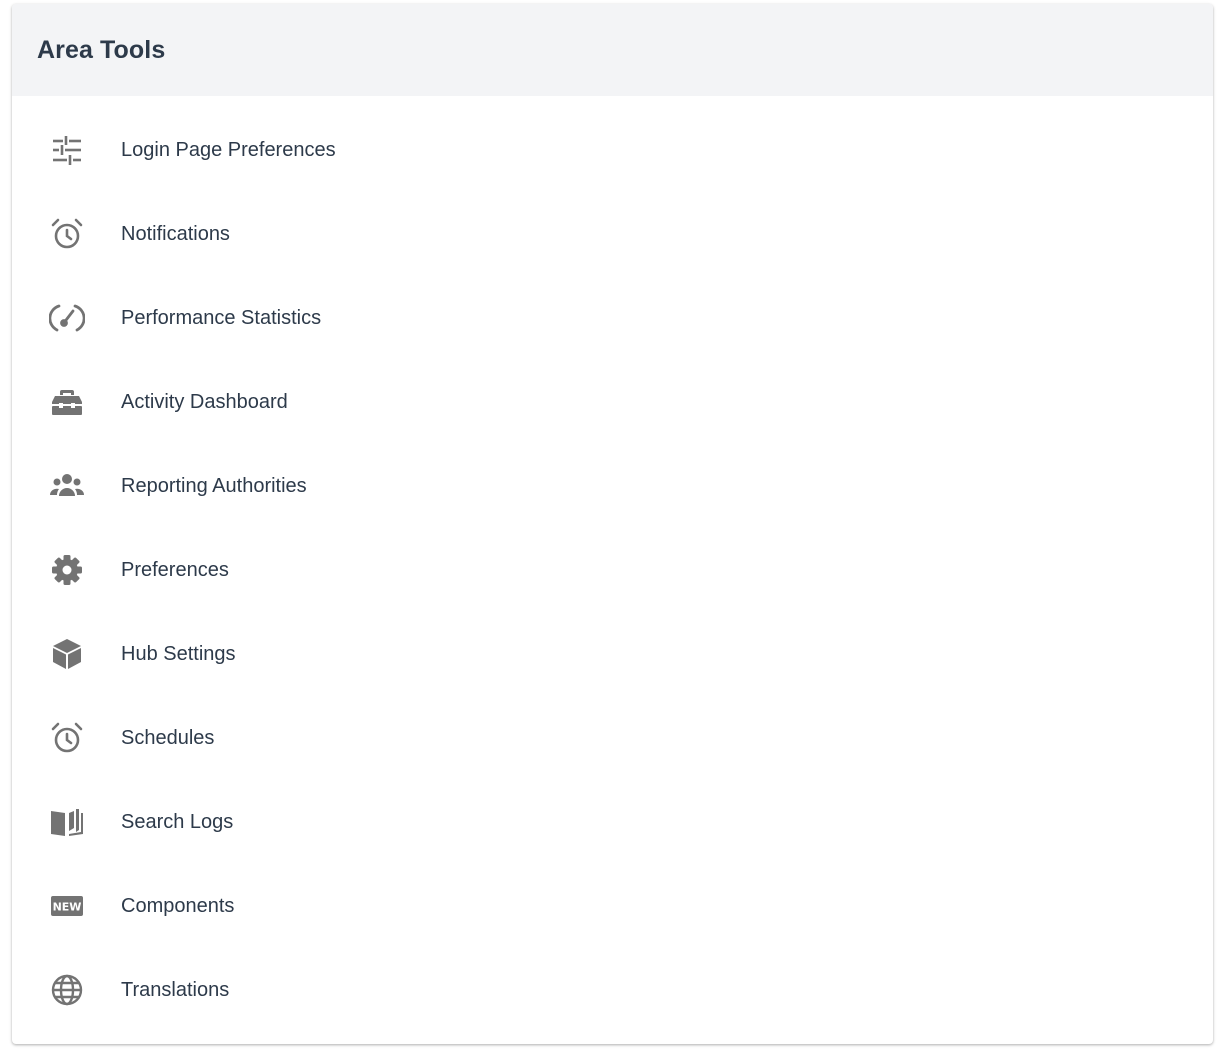  I want to click on tool-item-performance-statistics: Performance Statistics, so click(612, 318).